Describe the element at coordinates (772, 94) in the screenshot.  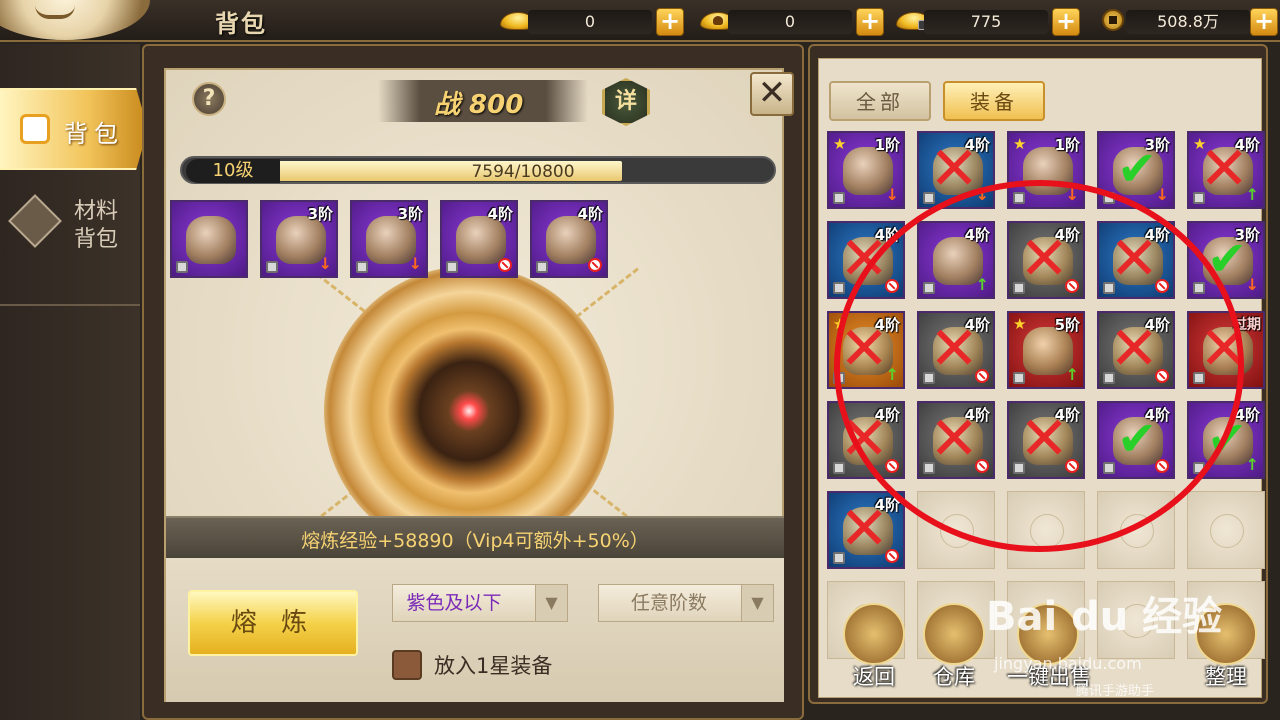
I see `close-button: ✕` at that location.